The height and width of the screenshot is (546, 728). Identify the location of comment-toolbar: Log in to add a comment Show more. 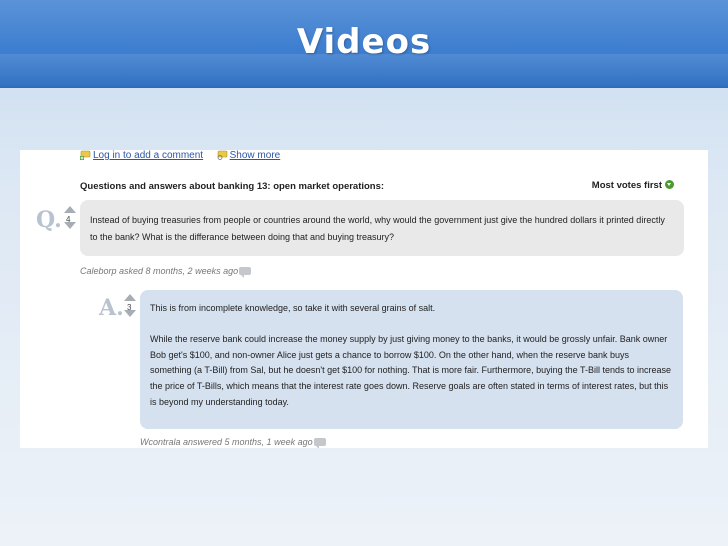
(180, 155).